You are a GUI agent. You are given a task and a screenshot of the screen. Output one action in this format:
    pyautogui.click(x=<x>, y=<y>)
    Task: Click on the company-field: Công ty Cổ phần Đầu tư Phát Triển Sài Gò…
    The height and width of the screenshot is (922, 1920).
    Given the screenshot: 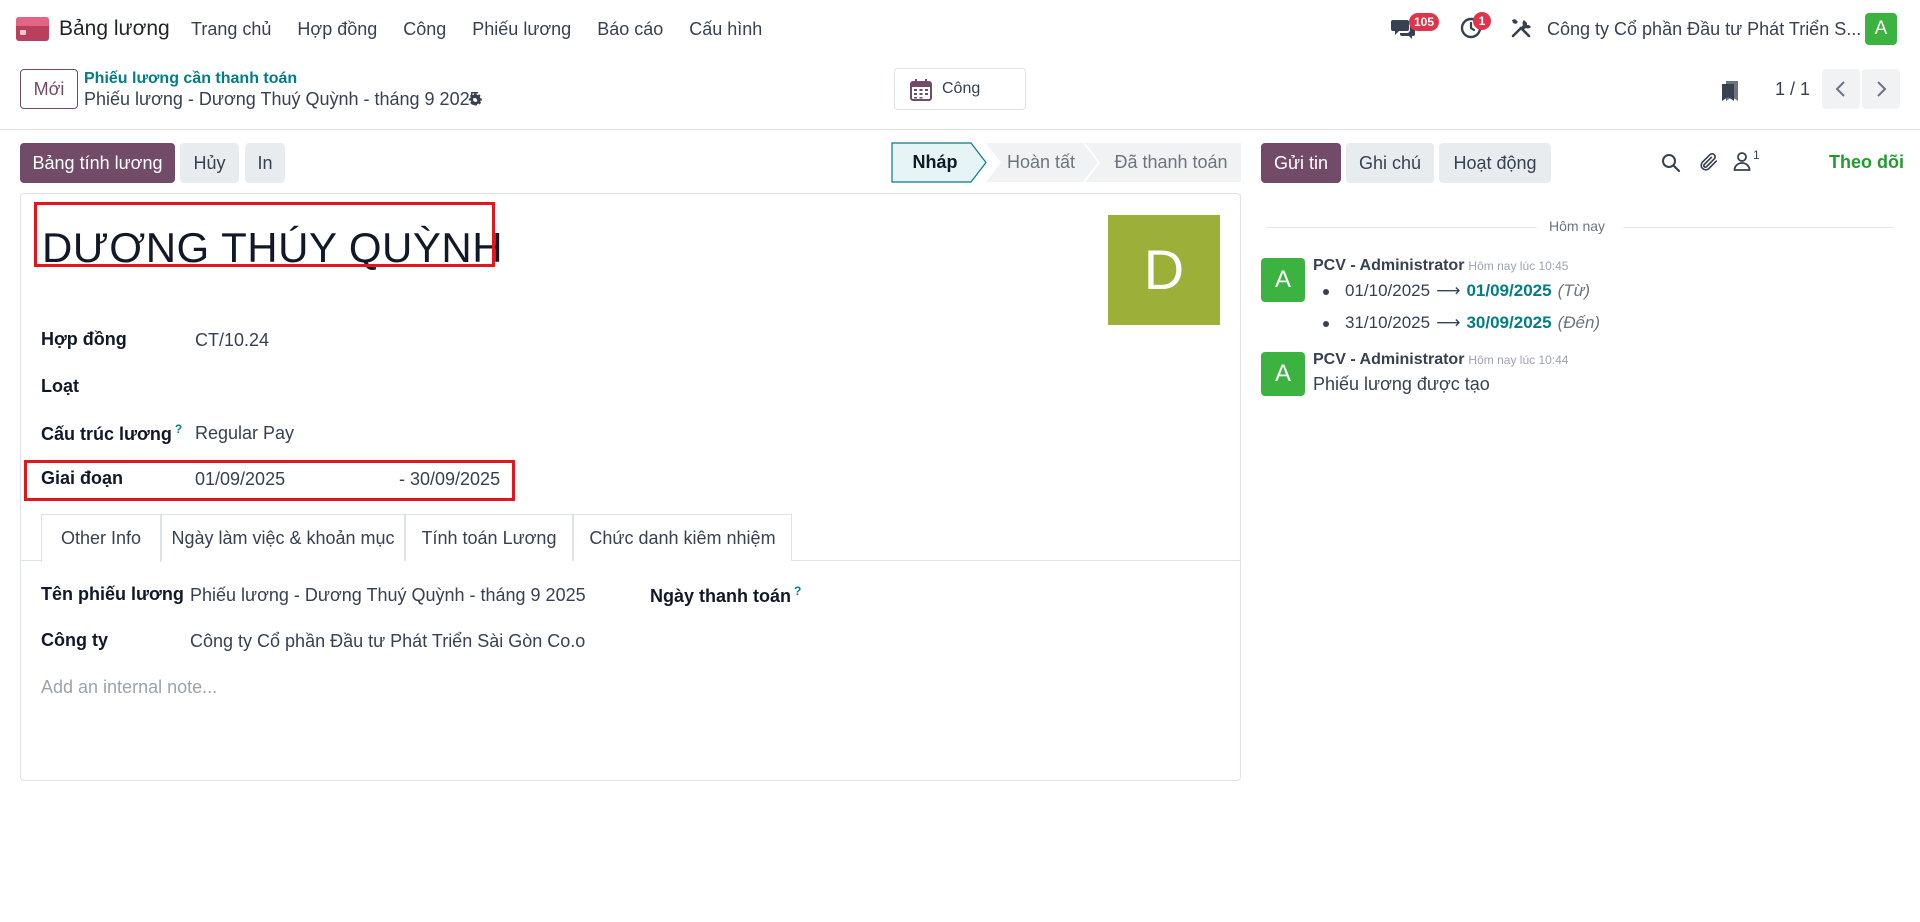 What is the action you would take?
    pyautogui.click(x=387, y=641)
    